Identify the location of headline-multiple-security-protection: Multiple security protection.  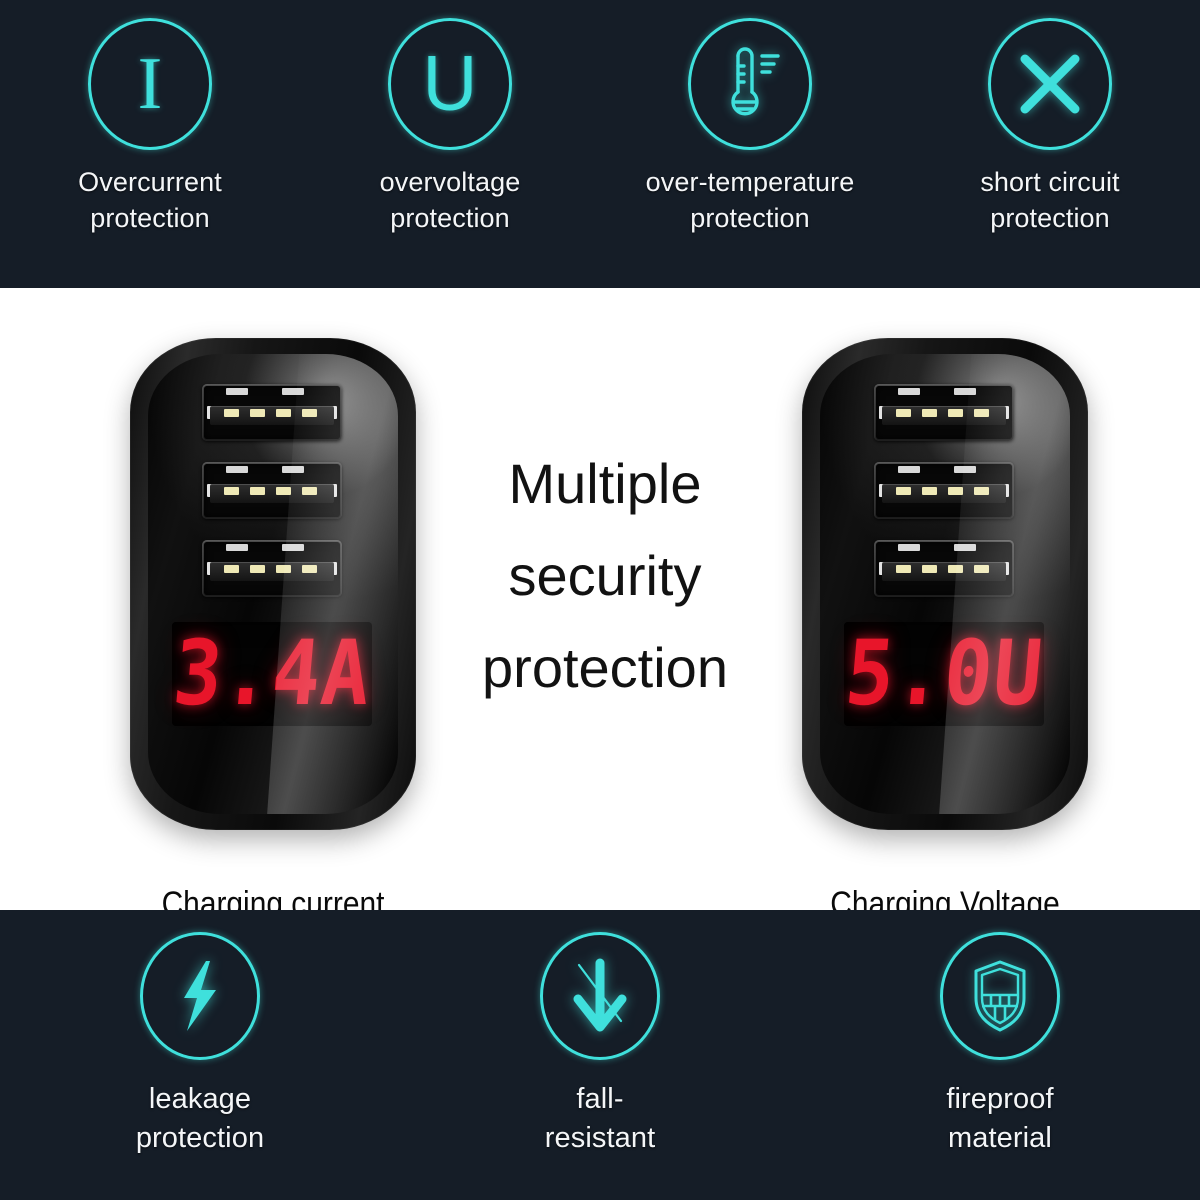
(605, 575).